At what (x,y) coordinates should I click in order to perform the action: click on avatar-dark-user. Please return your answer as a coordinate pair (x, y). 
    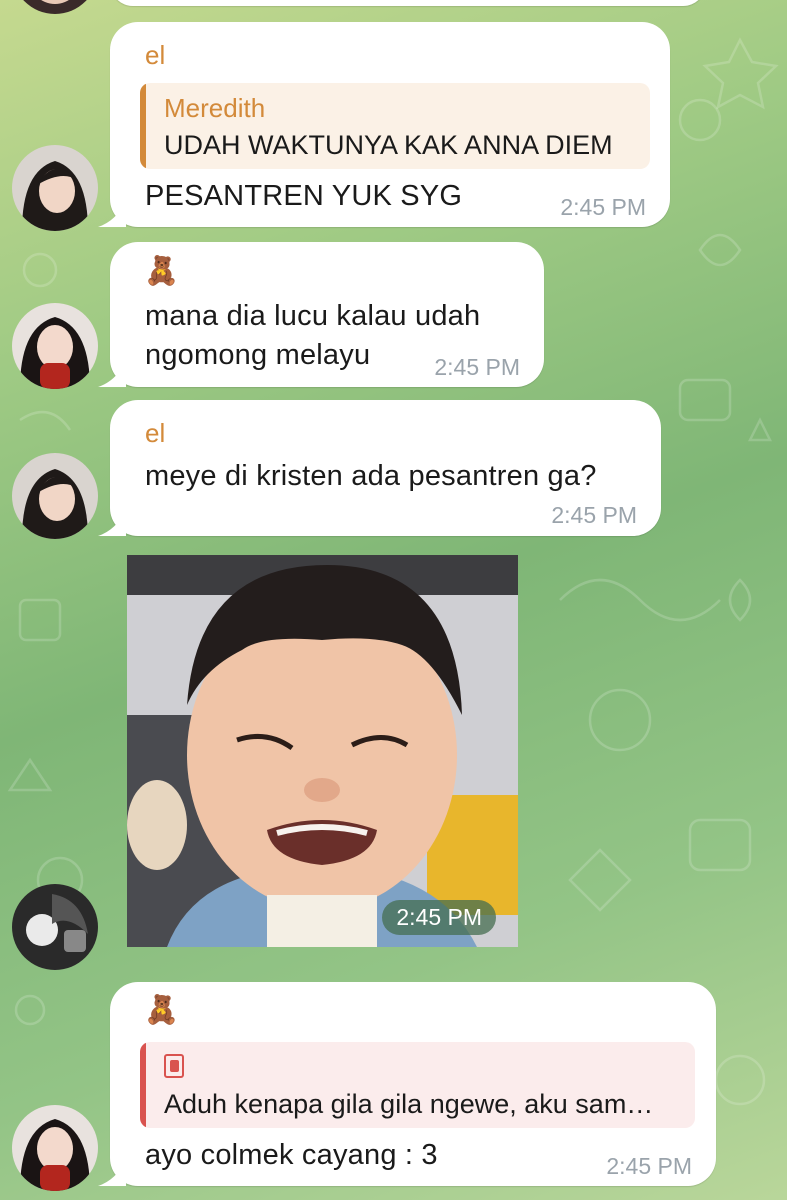
    Looking at the image, I should click on (55, 927).